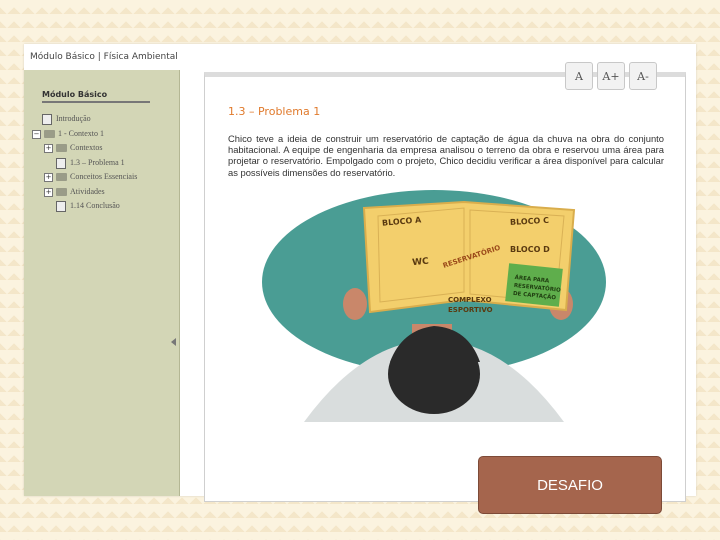 The image size is (720, 540). What do you see at coordinates (87, 191) in the screenshot?
I see `tree-item-label: Atividades` at bounding box center [87, 191].